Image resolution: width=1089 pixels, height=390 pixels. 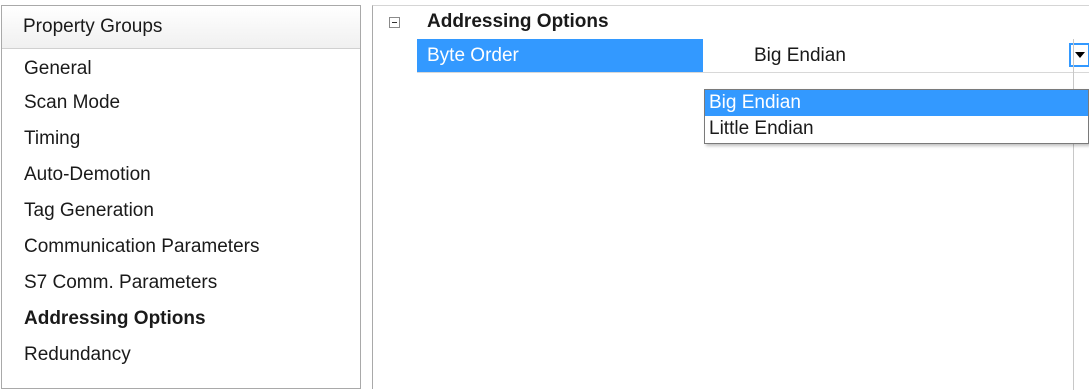 What do you see at coordinates (181, 27) in the screenshot?
I see `property-groups-header: Property Groups` at bounding box center [181, 27].